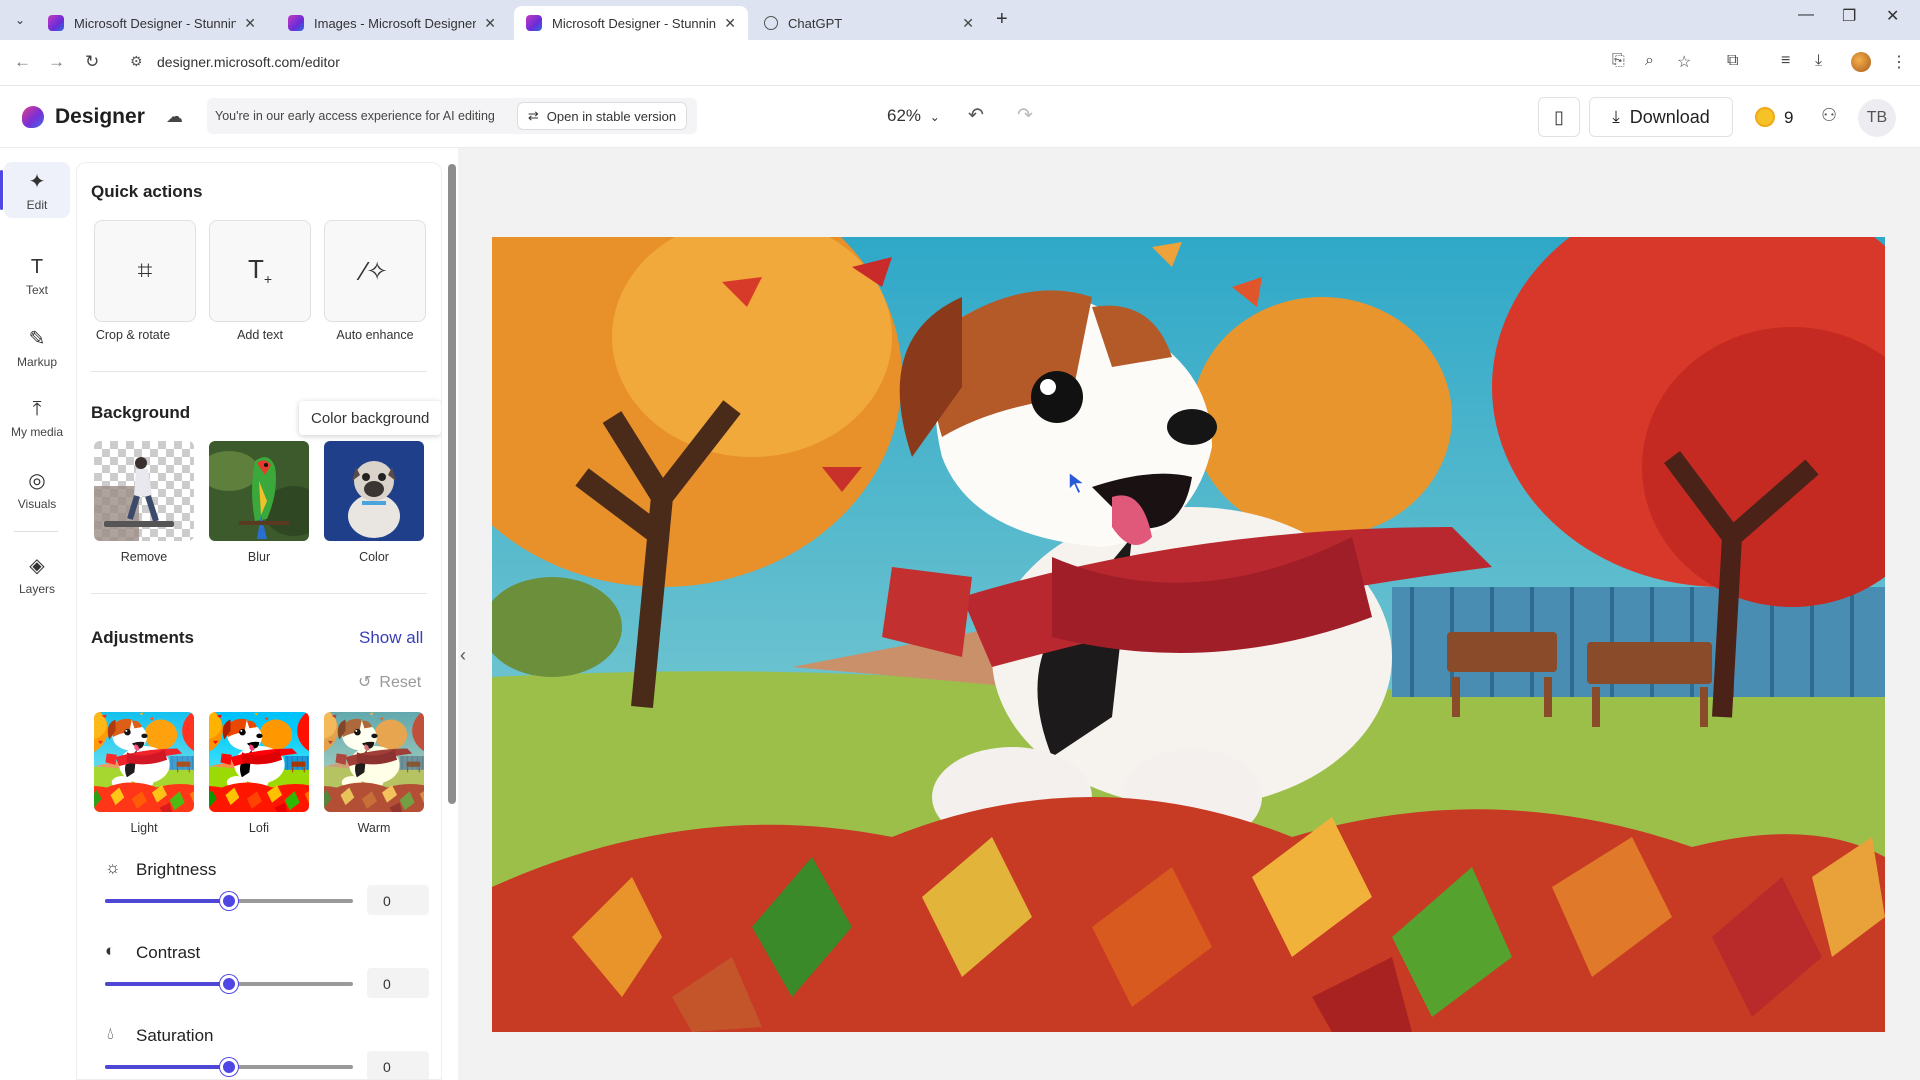 This screenshot has width=1920, height=1080. Describe the element at coordinates (36, 289) in the screenshot. I see `rail-label: Text` at that location.